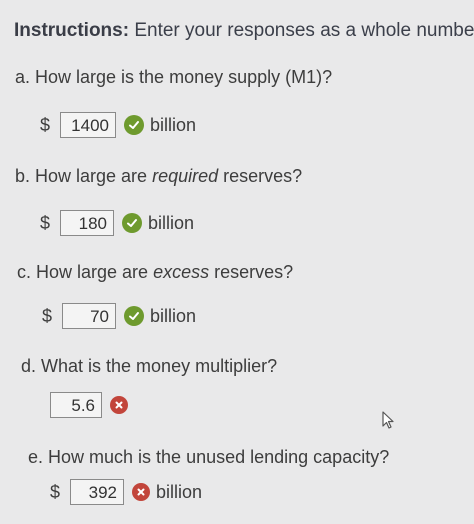  What do you see at coordinates (125, 492) in the screenshot?
I see `answer-row-e: $ 392 billion` at bounding box center [125, 492].